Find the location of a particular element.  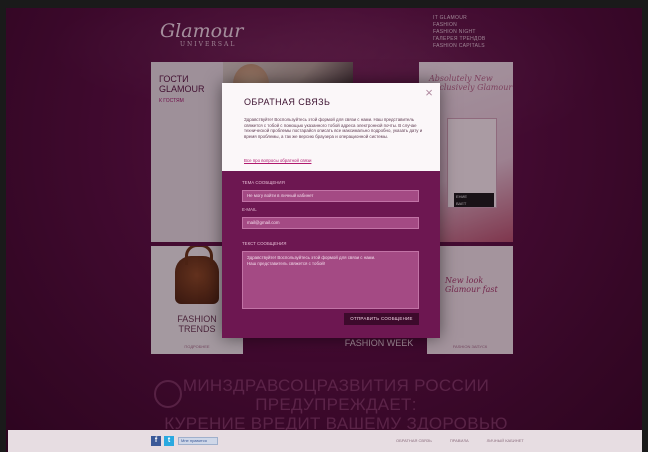

close-icon: × is located at coordinates (429, 92).